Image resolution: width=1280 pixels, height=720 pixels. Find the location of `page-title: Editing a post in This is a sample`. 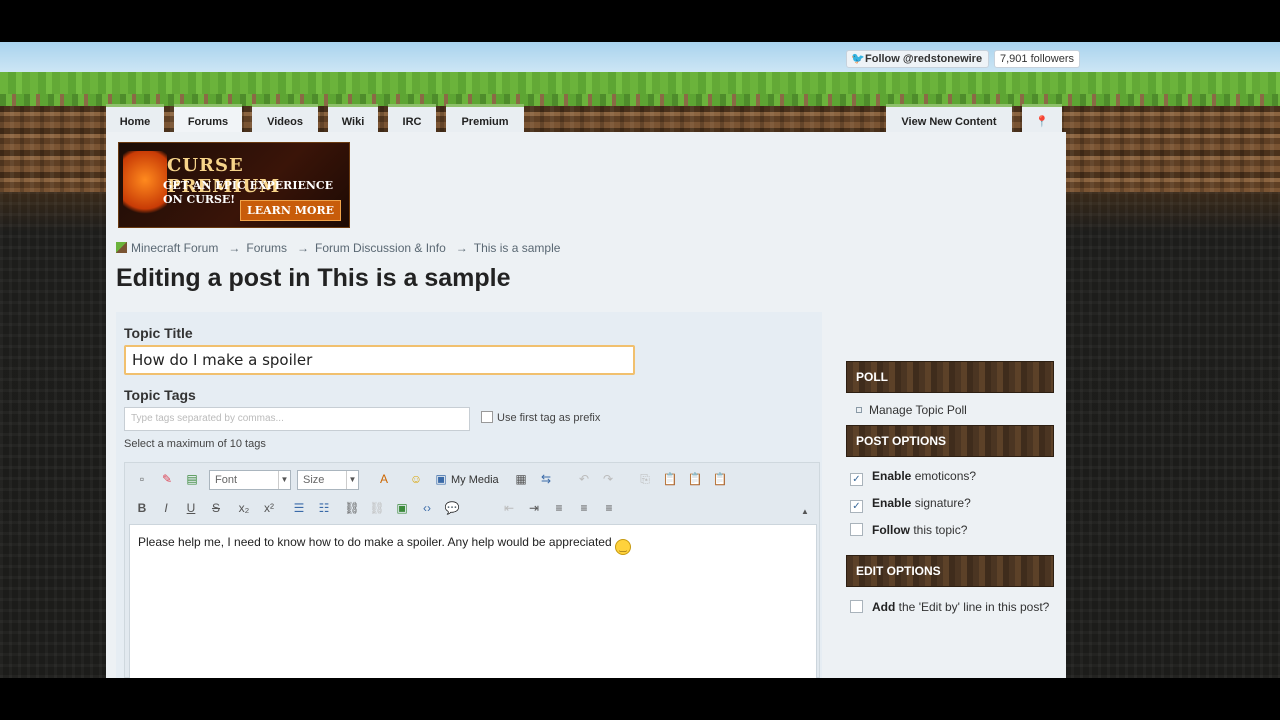

page-title: Editing a post in This is a sample is located at coordinates (313, 278).